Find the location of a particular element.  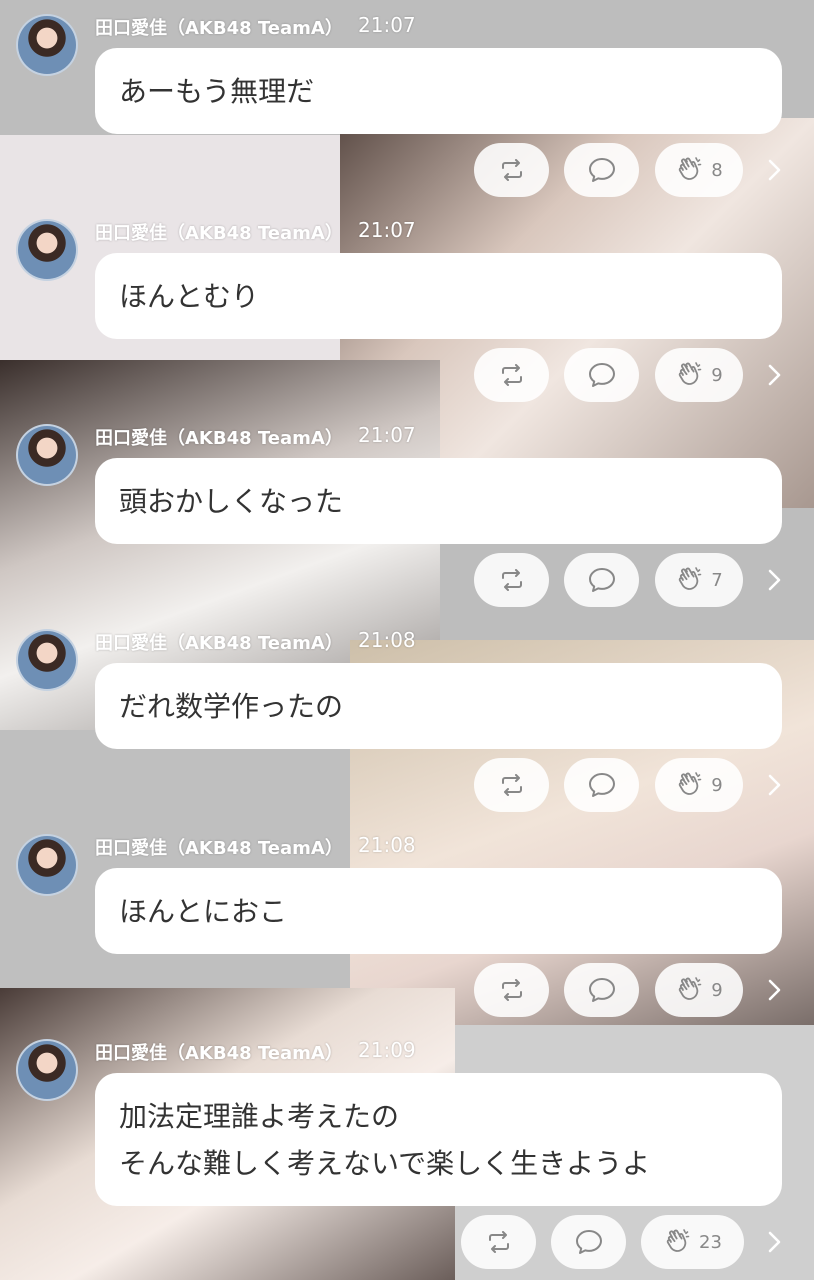

clap-count: 7 is located at coordinates (717, 580).